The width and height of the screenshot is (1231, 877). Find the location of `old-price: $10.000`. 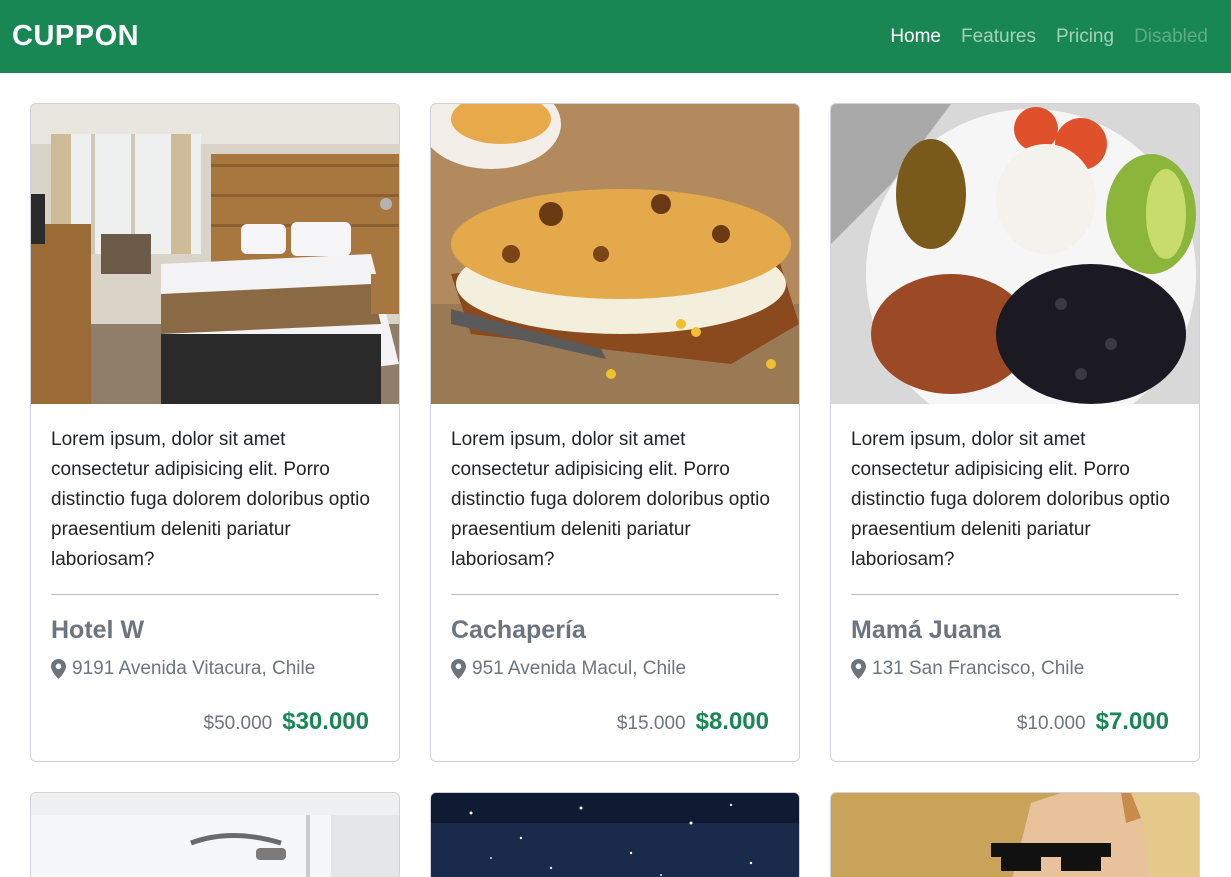

old-price: $10.000 is located at coordinates (1051, 723).